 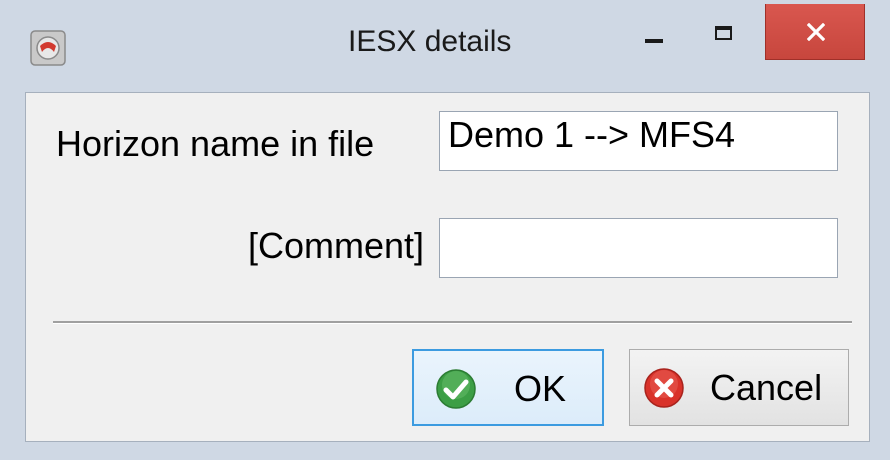 I want to click on horizon-name-field: Demo 1 --> MFS4, so click(x=638, y=141).